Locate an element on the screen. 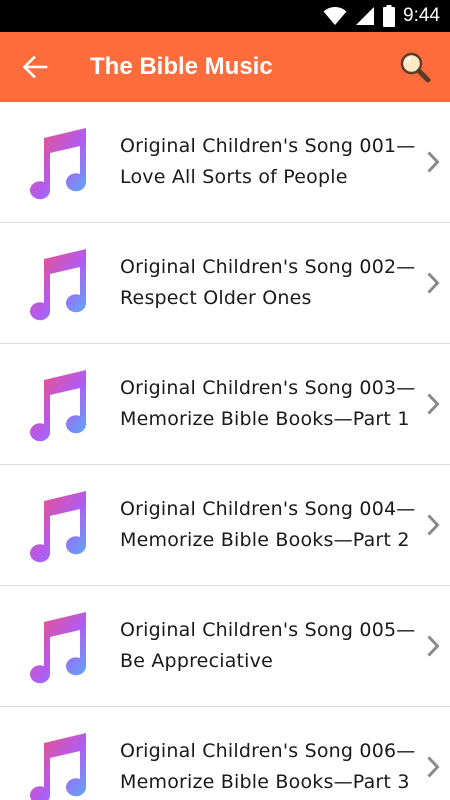  arrow-left-icon is located at coordinates (35, 67).